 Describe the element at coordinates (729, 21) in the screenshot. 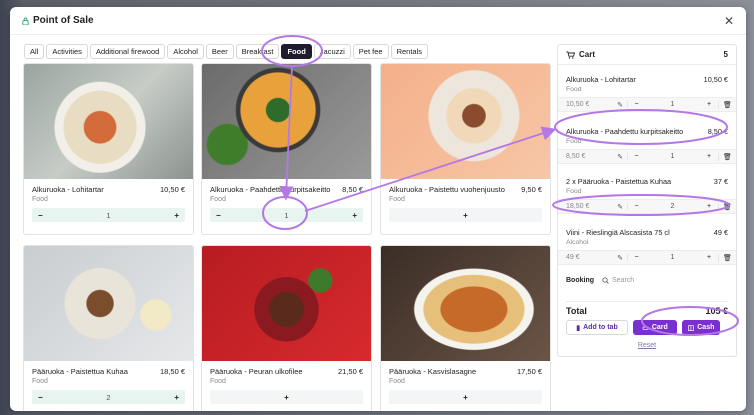

I see `close-icon: ✕` at that location.